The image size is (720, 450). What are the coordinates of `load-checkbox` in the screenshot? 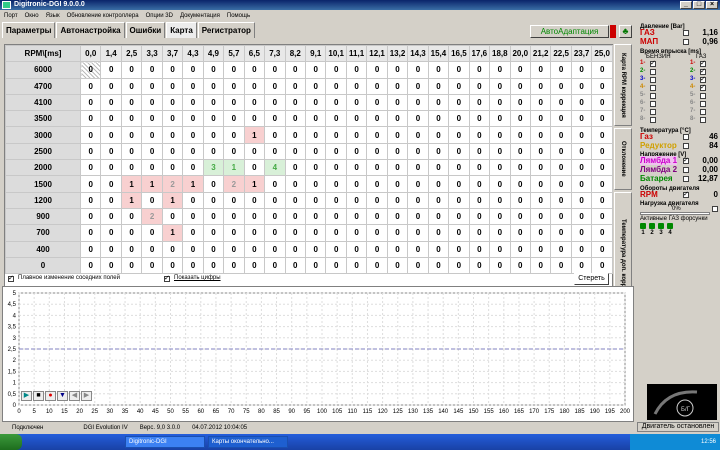 It's located at (715, 209).